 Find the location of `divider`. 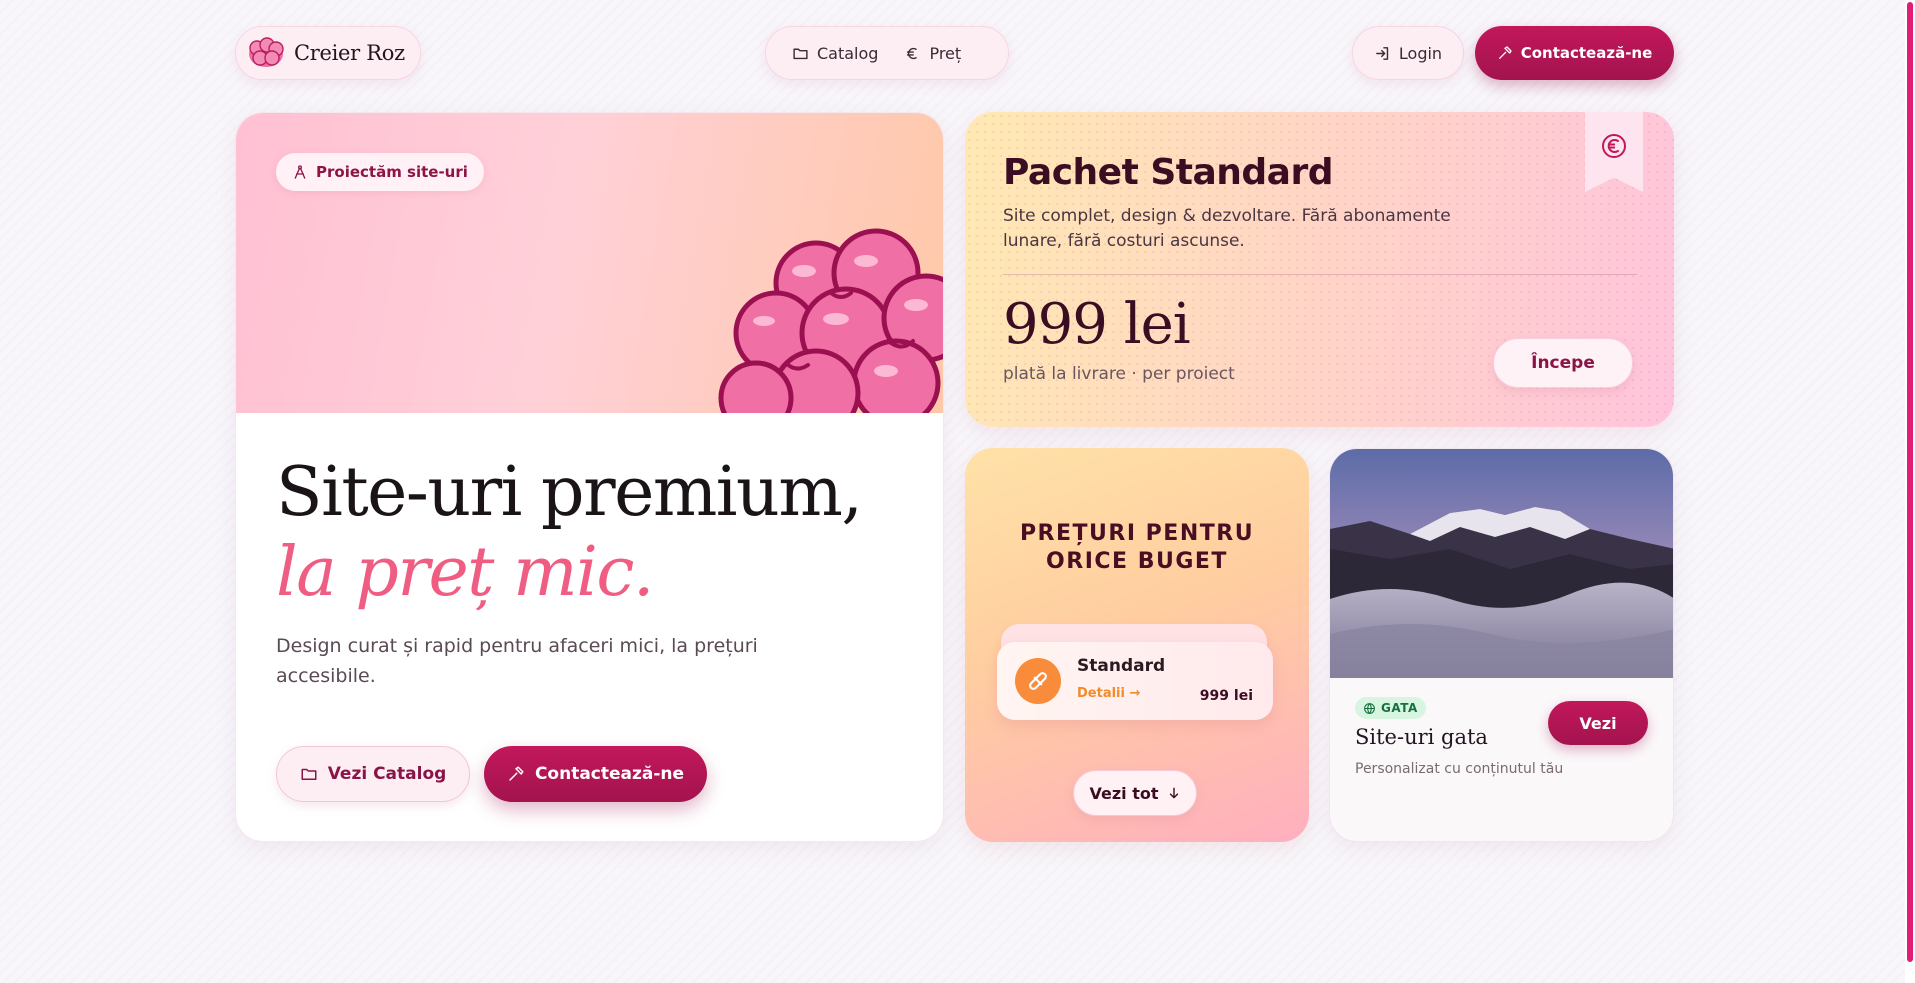

divider is located at coordinates (1320, 274).